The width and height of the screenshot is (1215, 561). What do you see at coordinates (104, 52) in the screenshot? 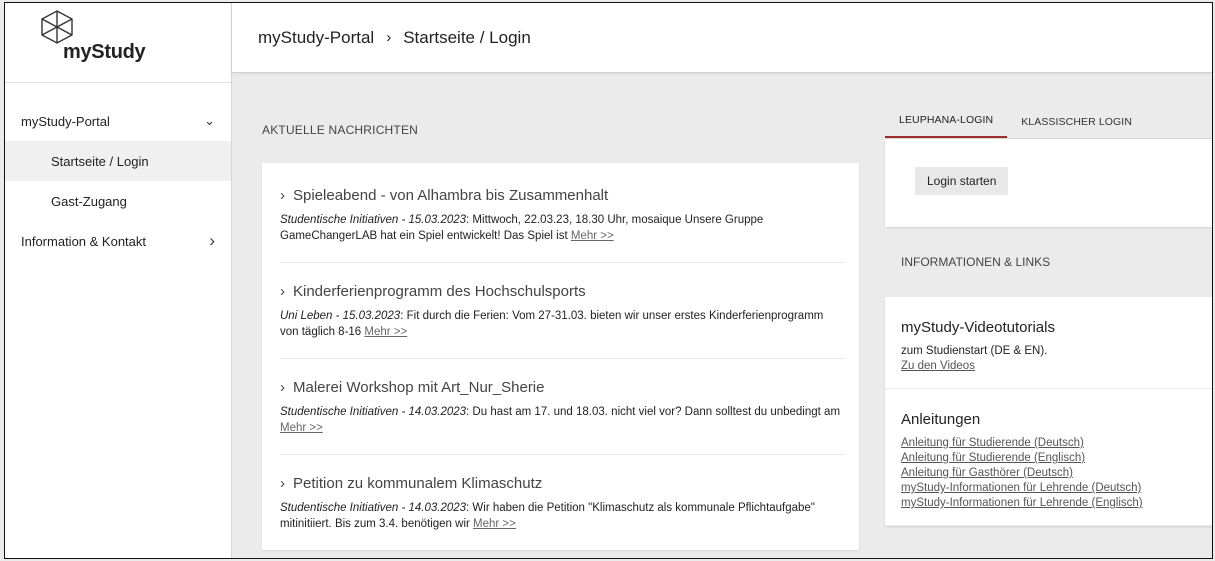
I see `logo-text: myStudy` at bounding box center [104, 52].